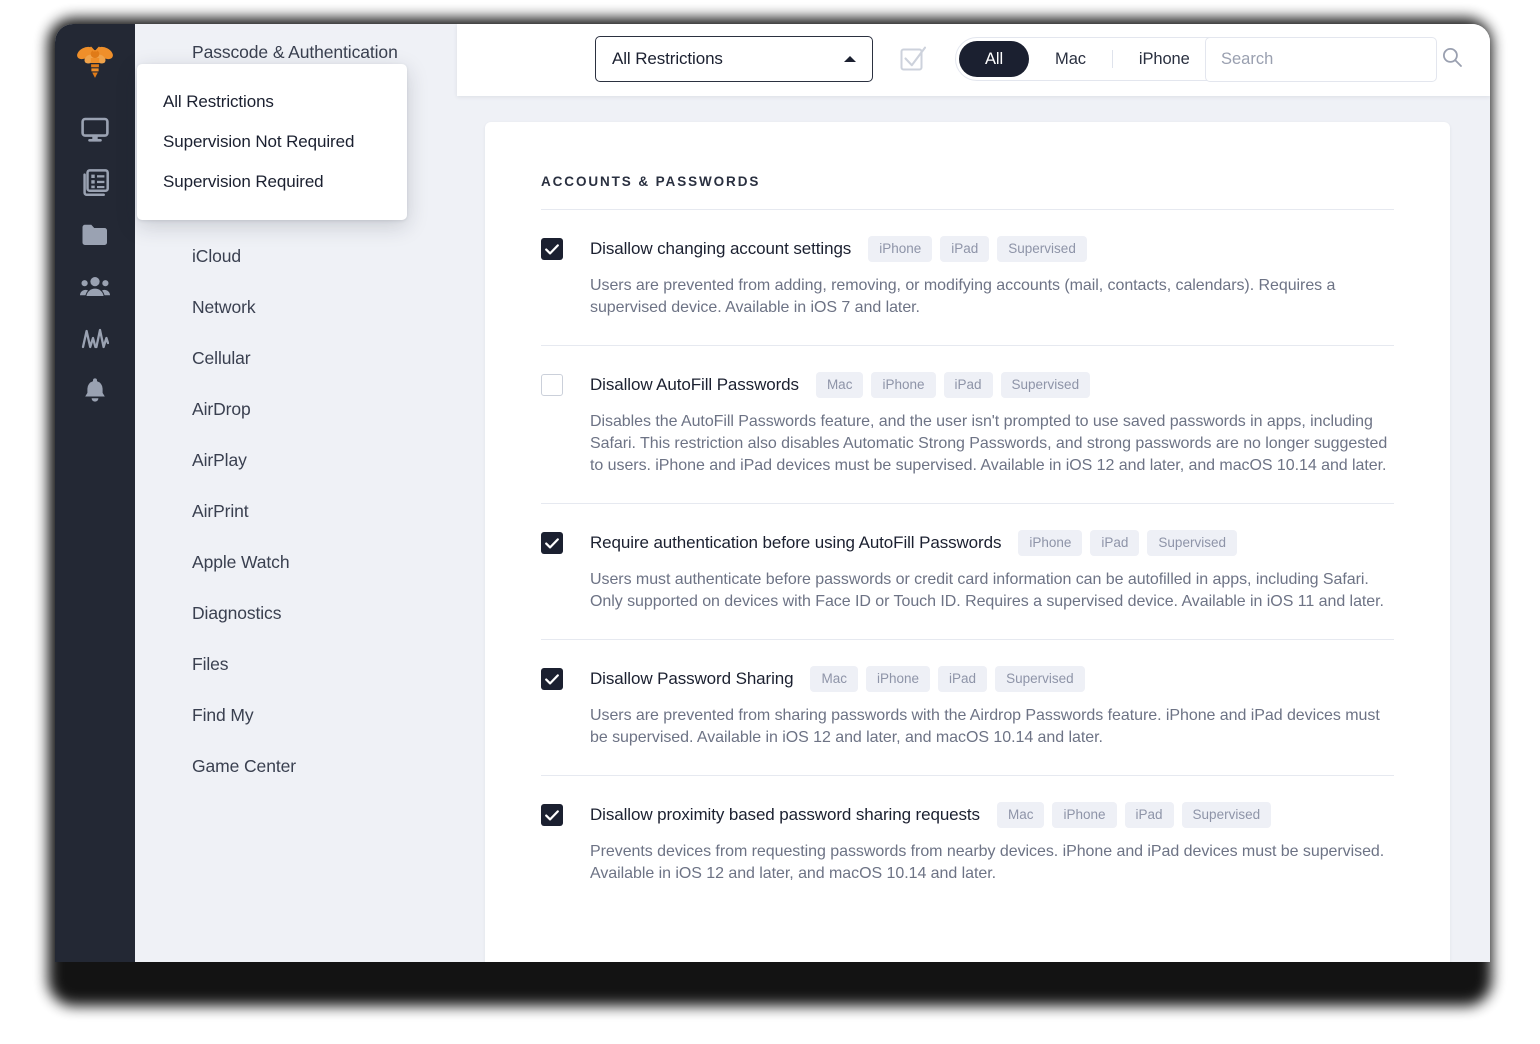  What do you see at coordinates (296, 562) in the screenshot?
I see `sidebar-item-apple-watch: Apple Watch` at bounding box center [296, 562].